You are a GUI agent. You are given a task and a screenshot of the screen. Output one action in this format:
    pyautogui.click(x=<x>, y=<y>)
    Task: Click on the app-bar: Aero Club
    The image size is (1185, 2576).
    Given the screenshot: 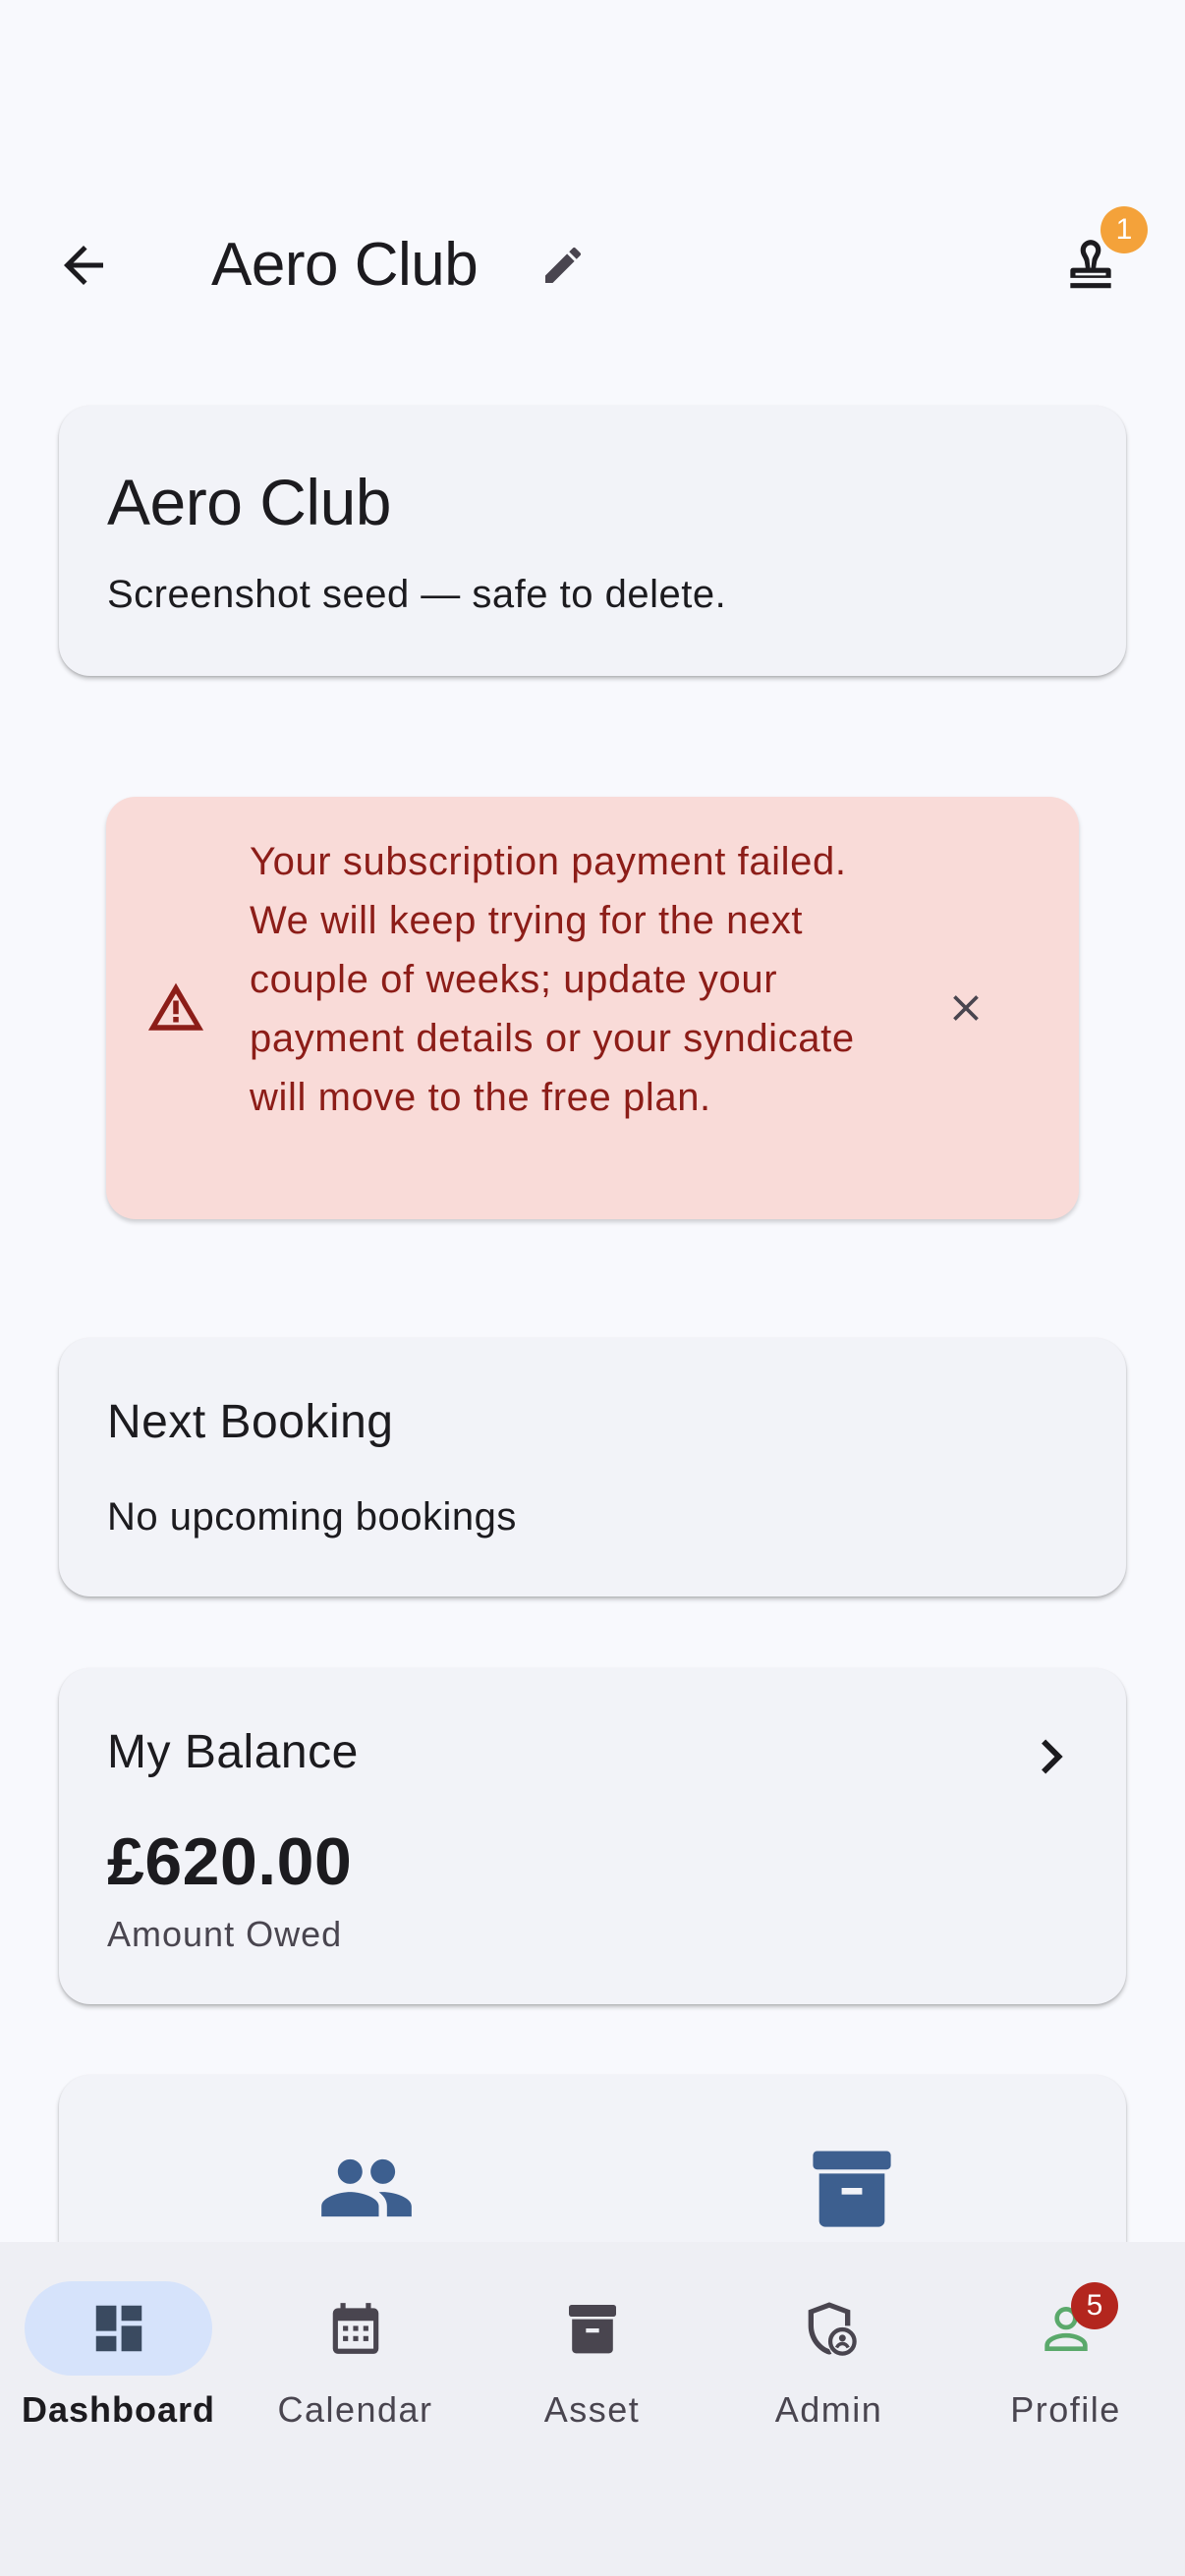 What is the action you would take?
    pyautogui.click(x=592, y=265)
    